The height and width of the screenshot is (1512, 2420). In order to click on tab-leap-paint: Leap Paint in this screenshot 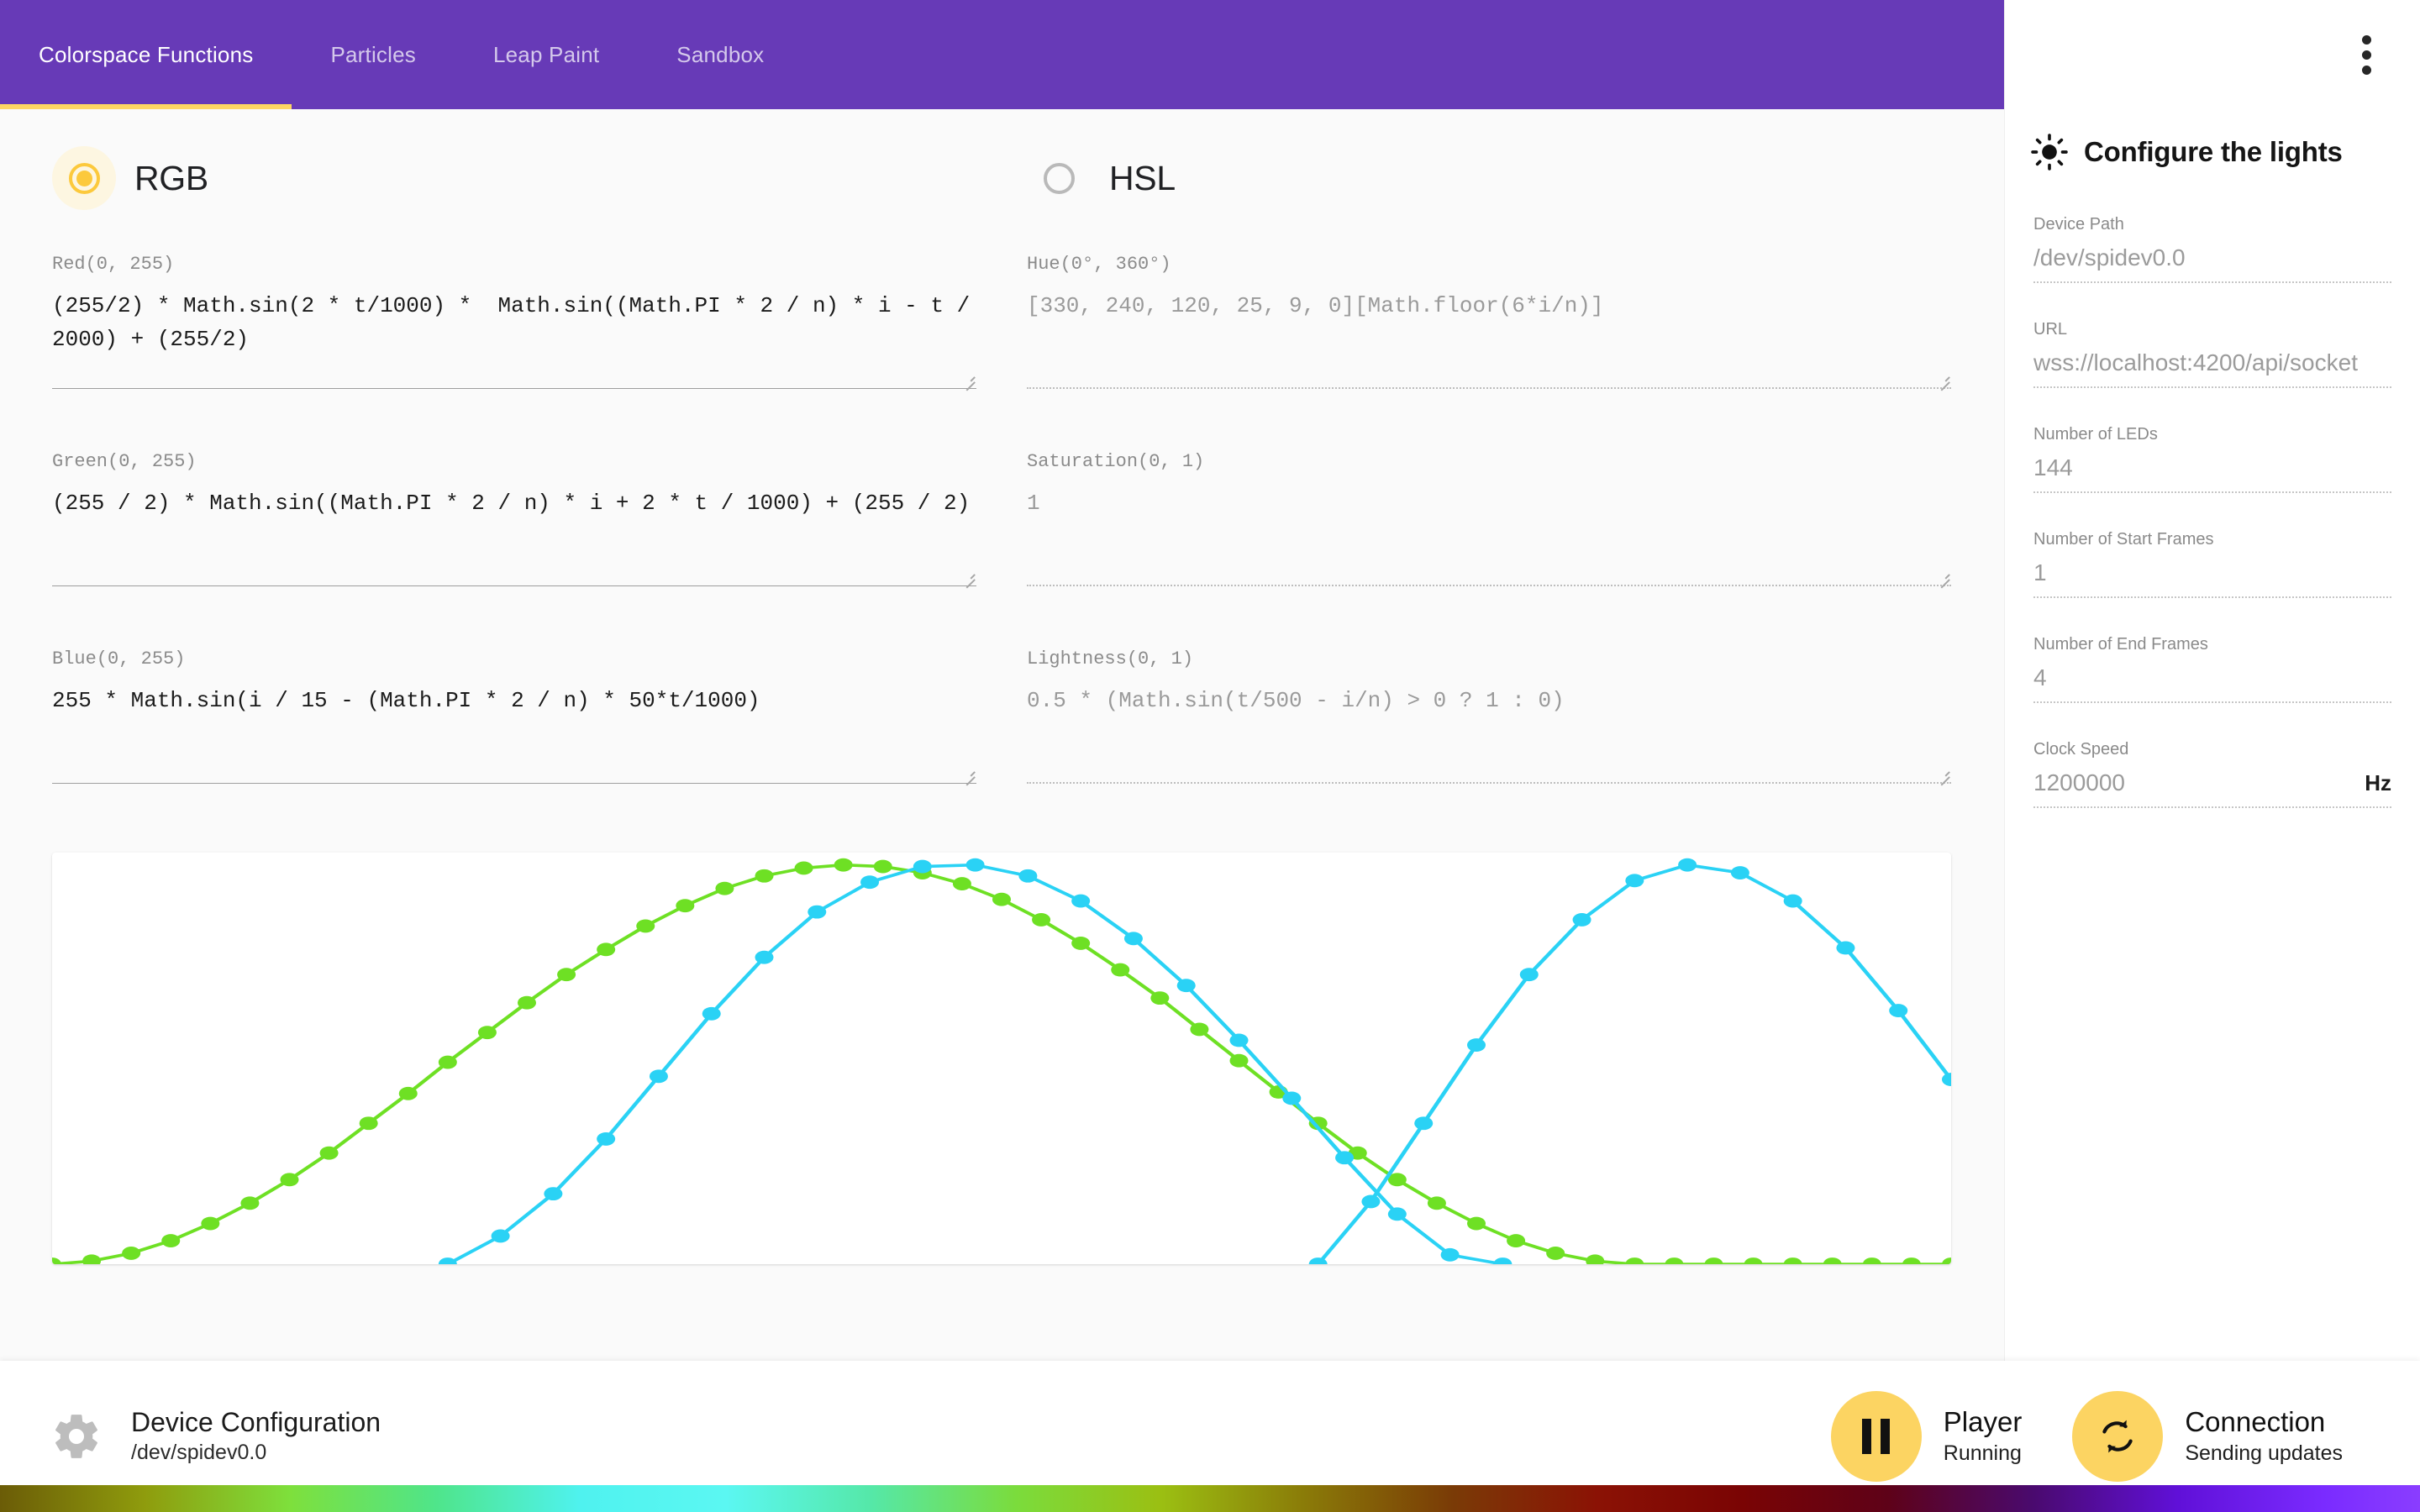, I will do `click(546, 54)`.